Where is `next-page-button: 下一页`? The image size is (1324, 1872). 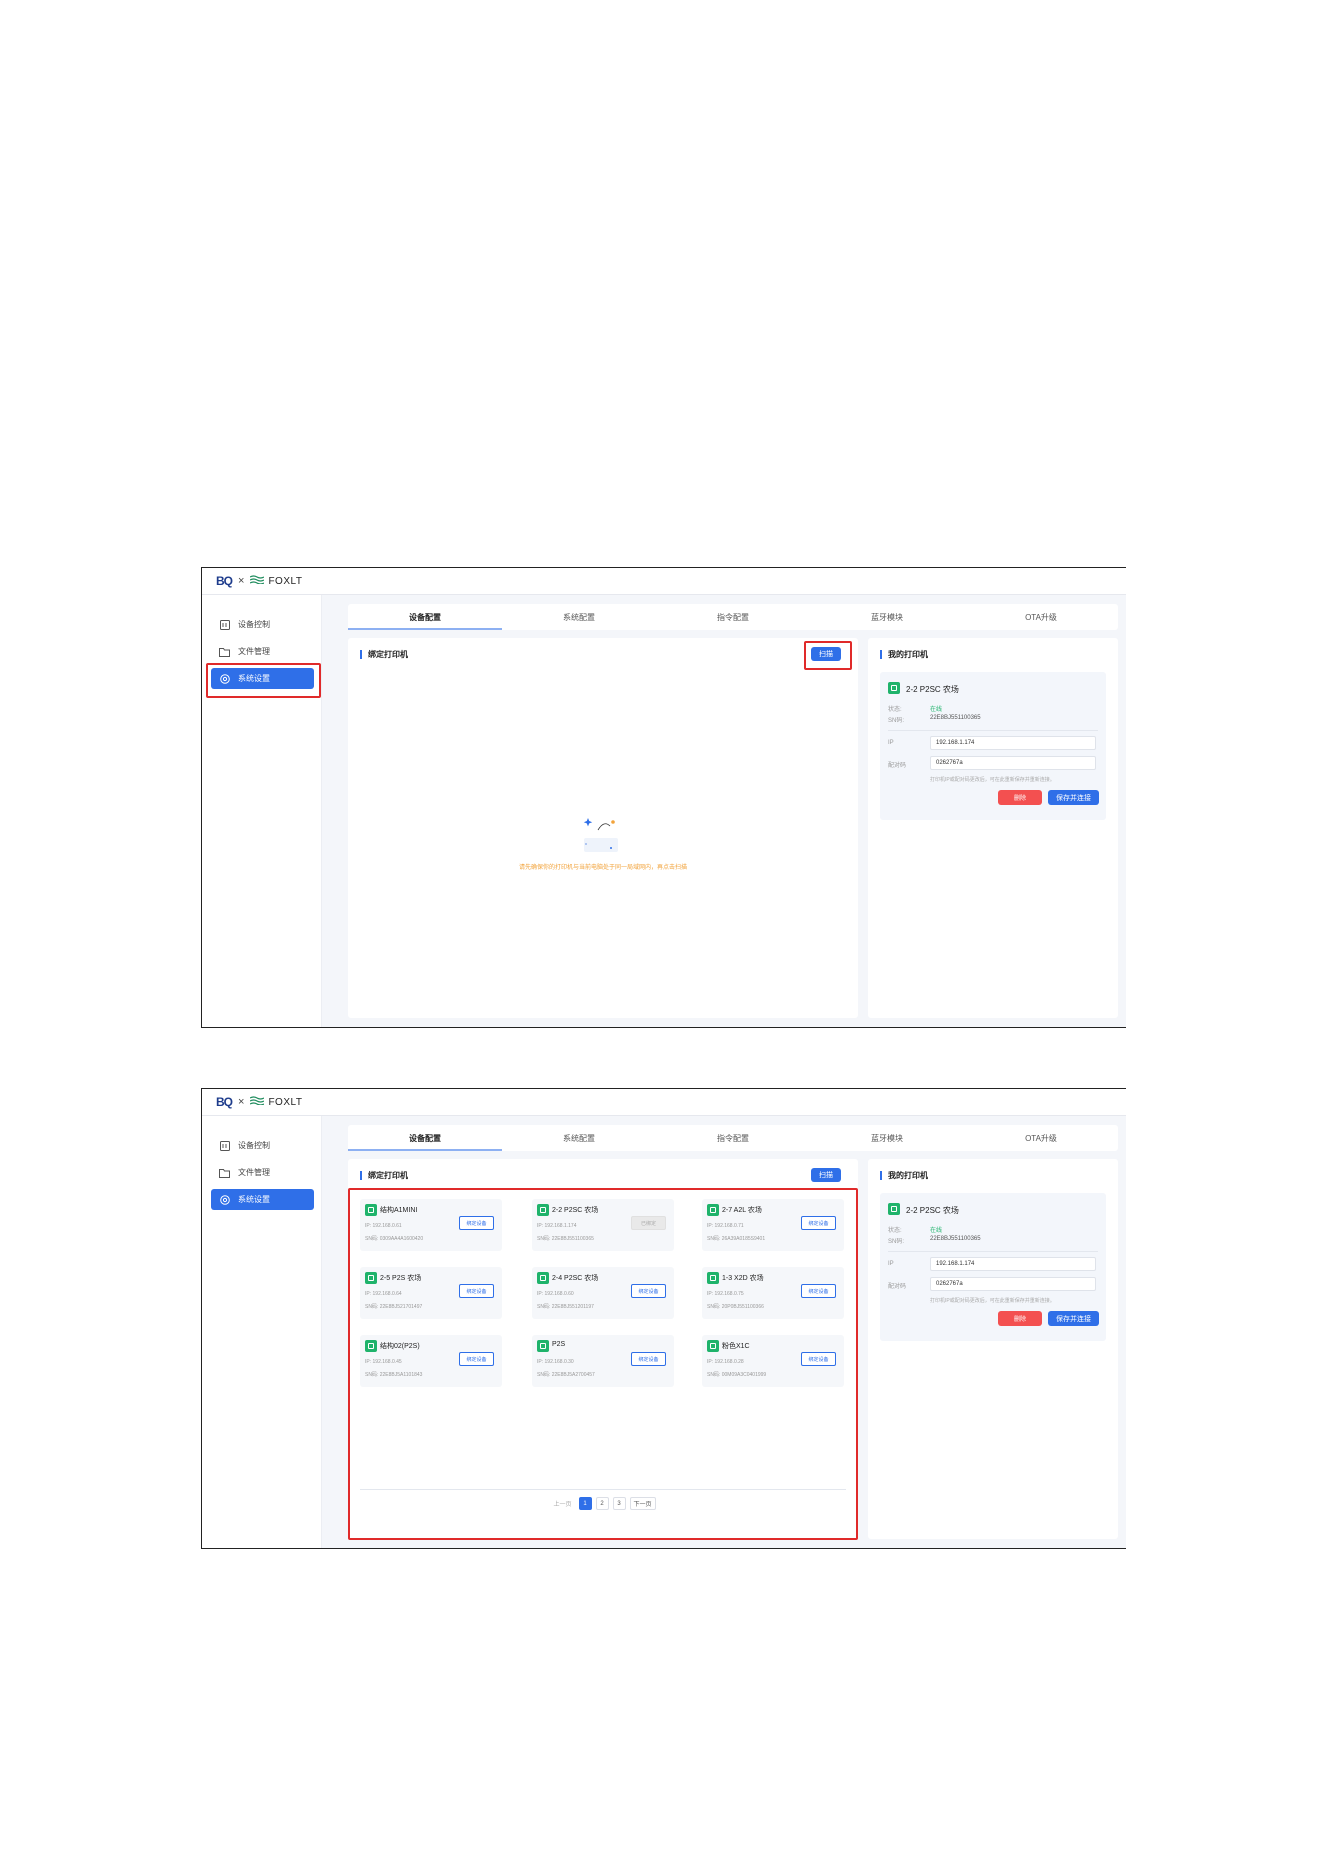
next-page-button: 下一页 is located at coordinates (642, 1503).